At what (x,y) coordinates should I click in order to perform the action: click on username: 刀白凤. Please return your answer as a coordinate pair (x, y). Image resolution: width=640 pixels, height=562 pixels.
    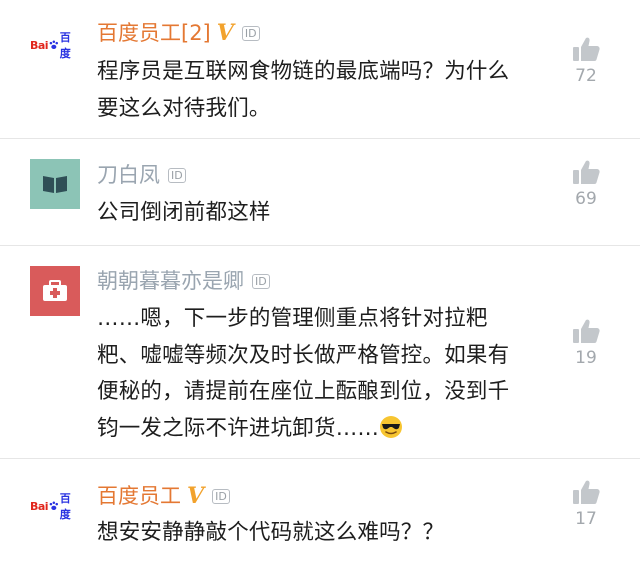
    Looking at the image, I should click on (128, 175).